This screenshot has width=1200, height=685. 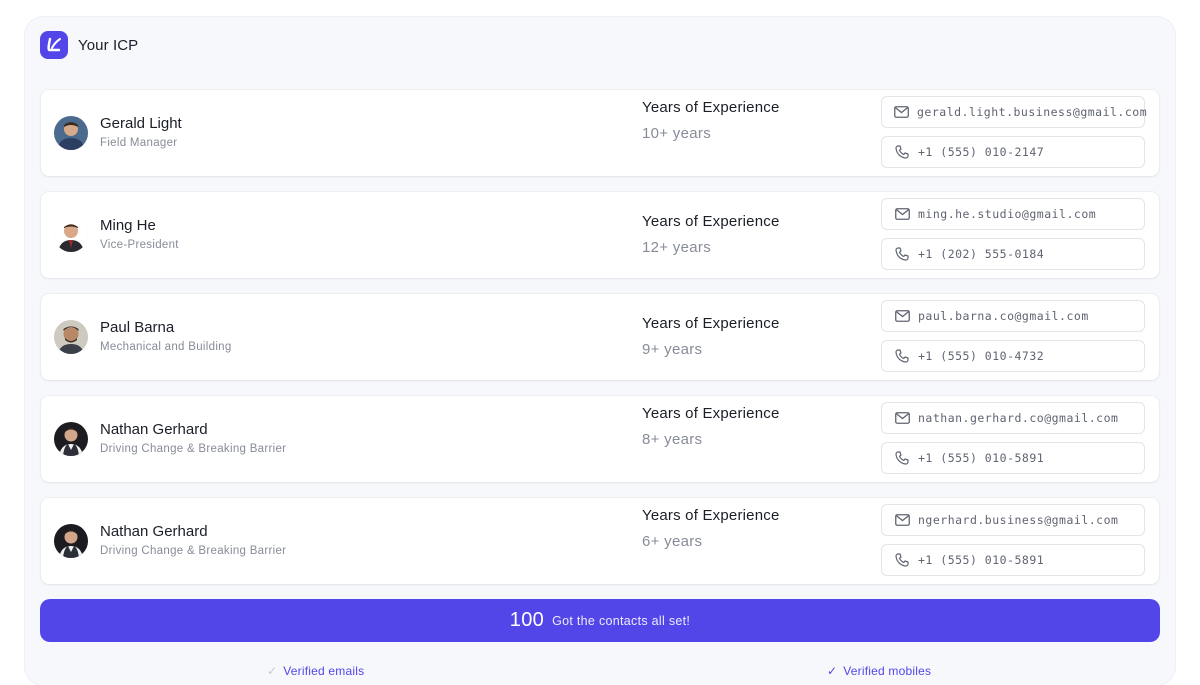 I want to click on phone-text: +1 (555) 010-2147, so click(x=981, y=152).